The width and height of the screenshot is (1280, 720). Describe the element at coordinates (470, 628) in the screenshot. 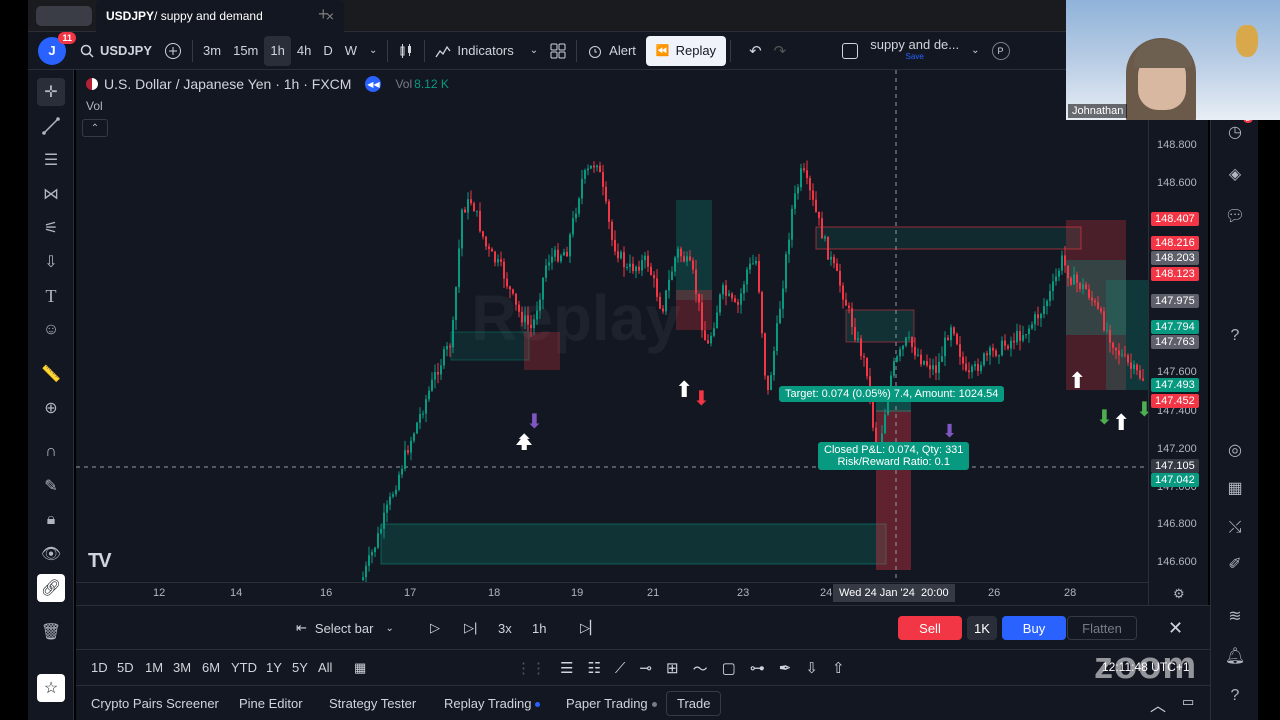

I see `step-forward-button: ▷|` at that location.